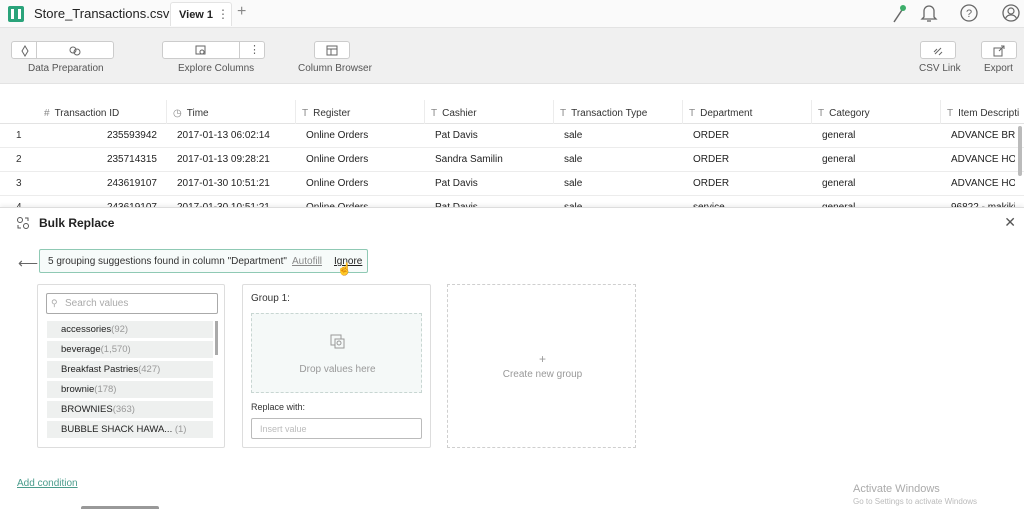 This screenshot has height=509, width=1024. I want to click on user-account-icon, so click(1011, 13).